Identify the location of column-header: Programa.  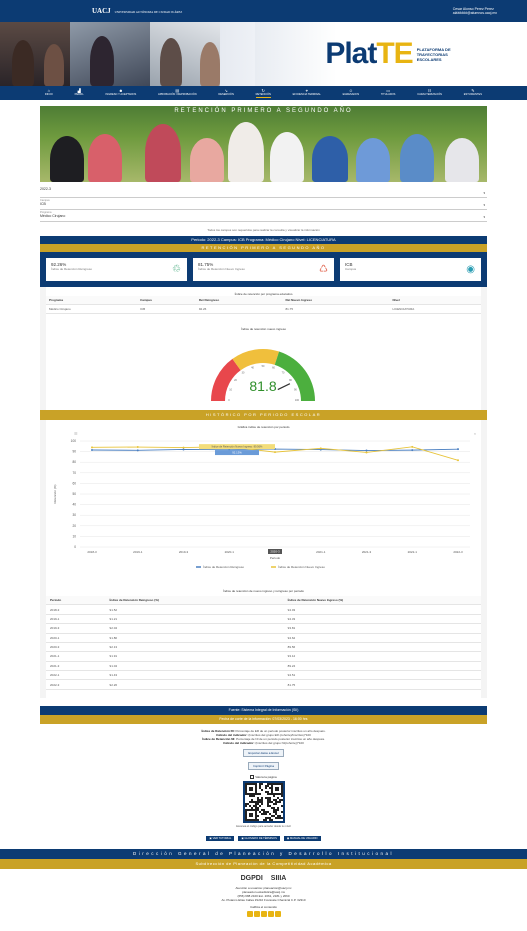
(92, 300).